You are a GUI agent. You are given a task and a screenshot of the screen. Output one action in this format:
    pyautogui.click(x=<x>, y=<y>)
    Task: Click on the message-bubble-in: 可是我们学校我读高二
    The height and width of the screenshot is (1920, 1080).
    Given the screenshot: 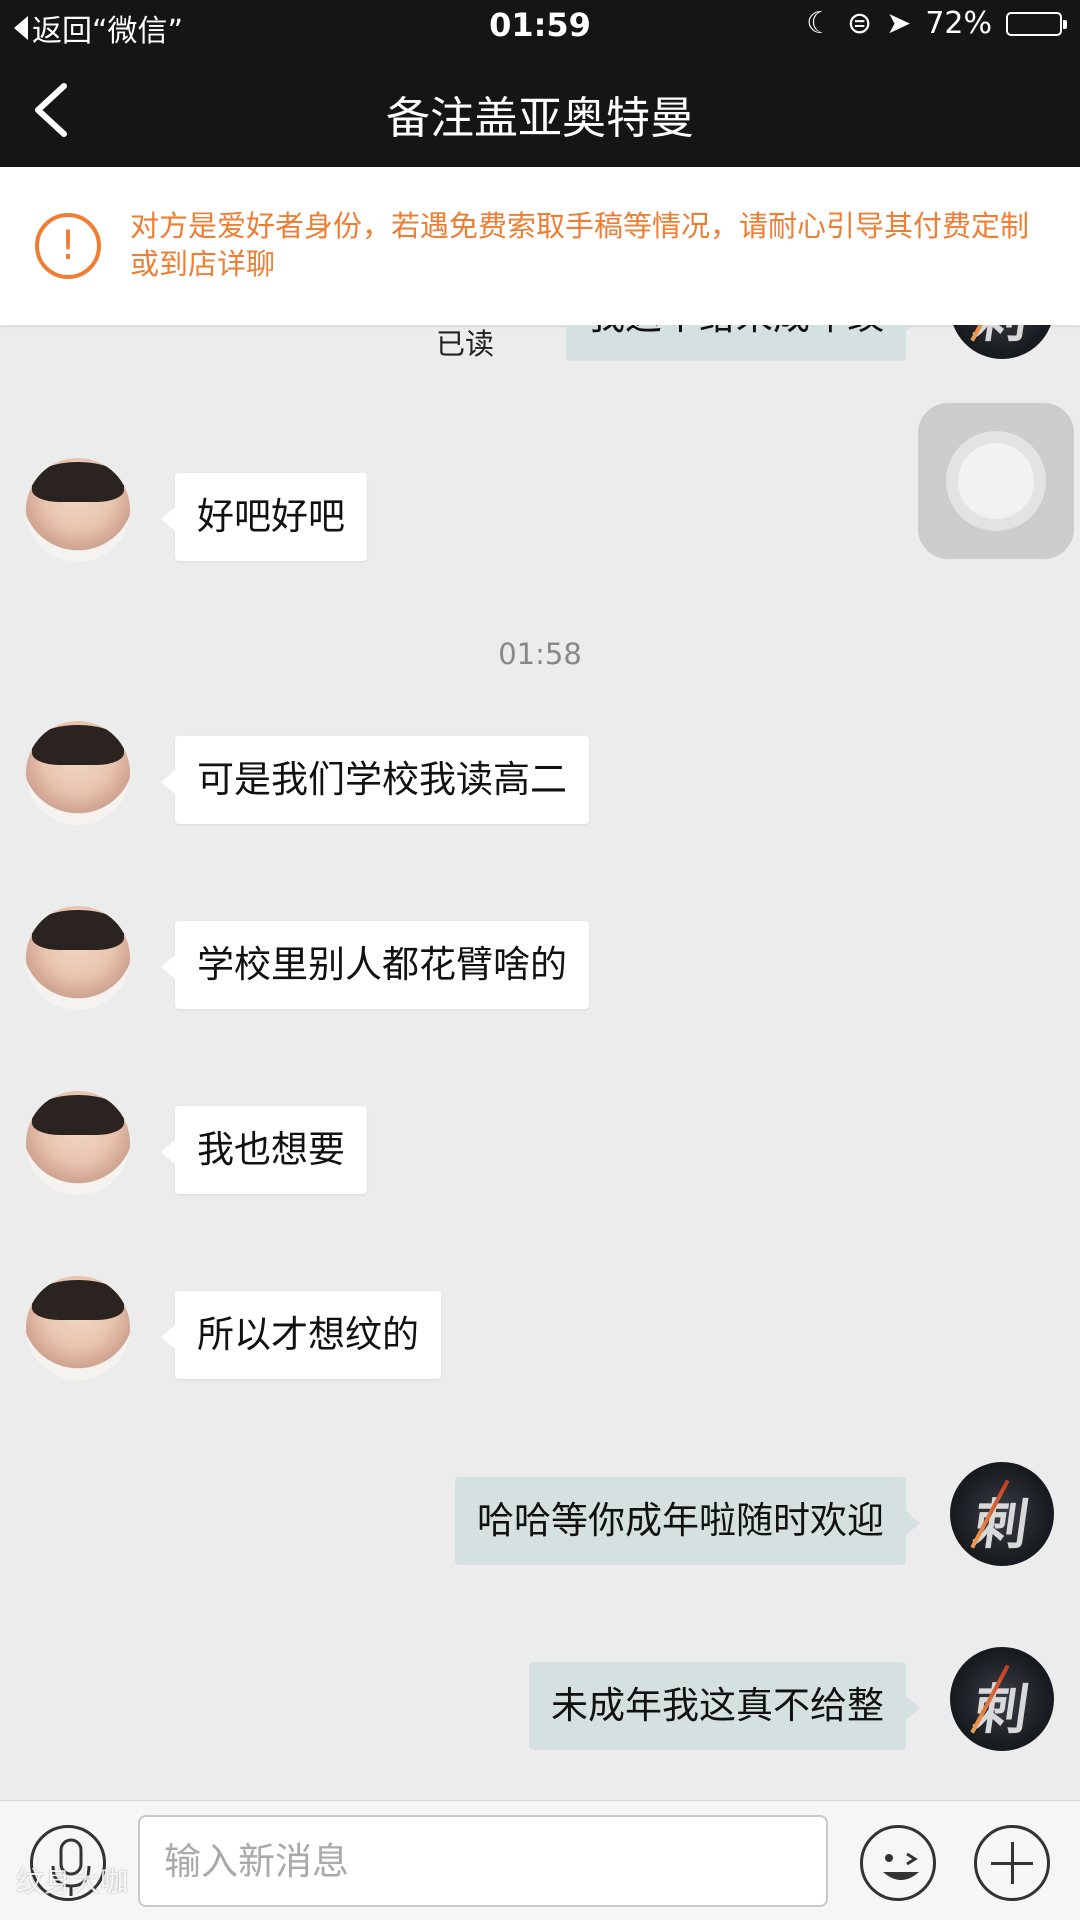 What is the action you would take?
    pyautogui.click(x=375, y=780)
    